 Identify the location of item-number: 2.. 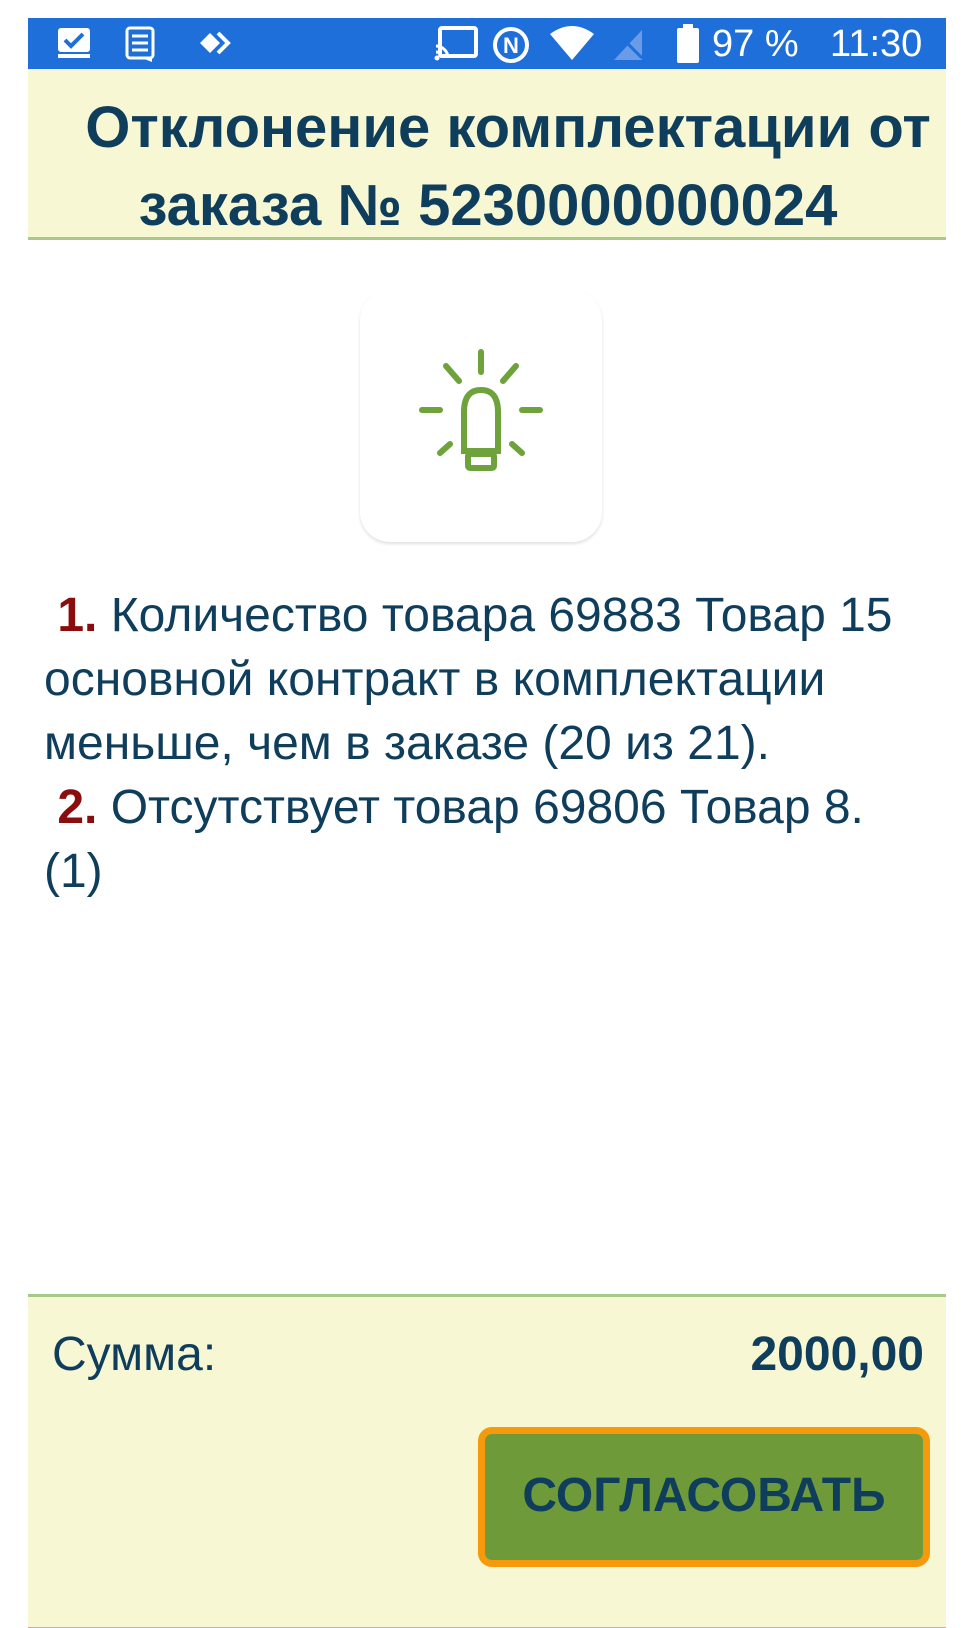
(77, 807).